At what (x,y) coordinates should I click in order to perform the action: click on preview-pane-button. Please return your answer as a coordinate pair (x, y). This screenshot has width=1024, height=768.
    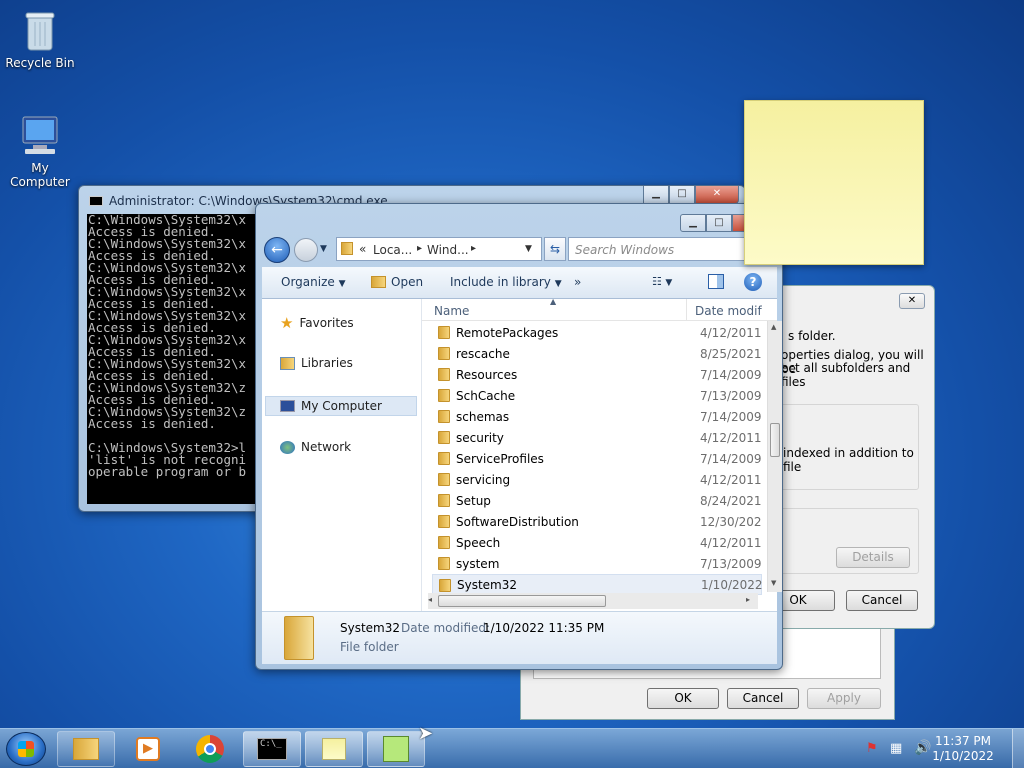
    Looking at the image, I should click on (716, 281).